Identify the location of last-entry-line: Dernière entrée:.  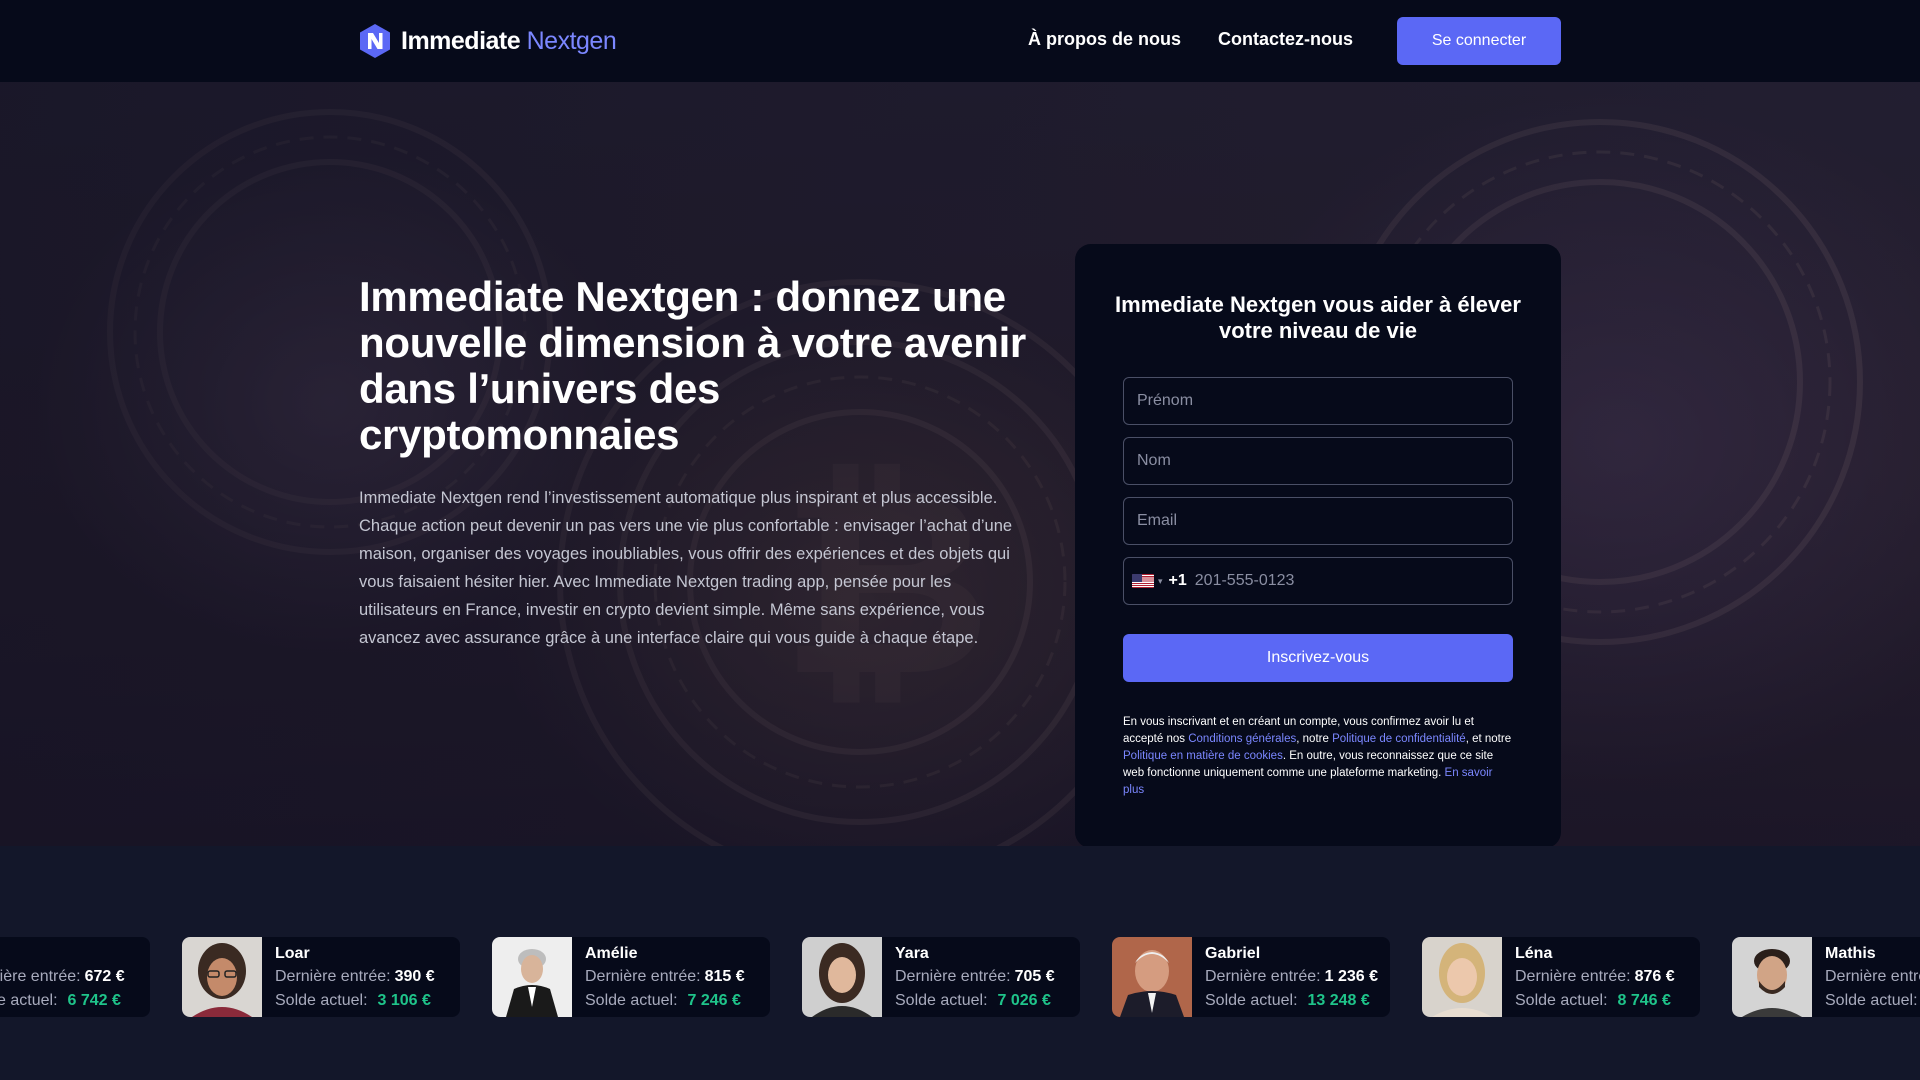
(1872, 977).